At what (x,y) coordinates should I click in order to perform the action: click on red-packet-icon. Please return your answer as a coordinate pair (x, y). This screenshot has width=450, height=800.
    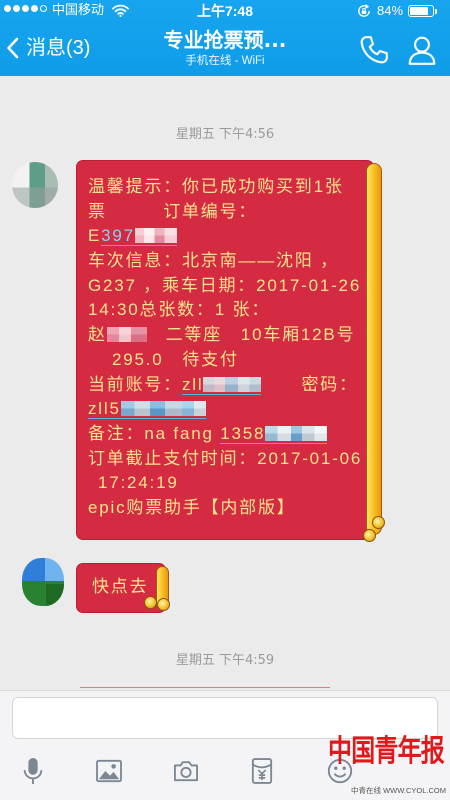
    Looking at the image, I should click on (262, 771).